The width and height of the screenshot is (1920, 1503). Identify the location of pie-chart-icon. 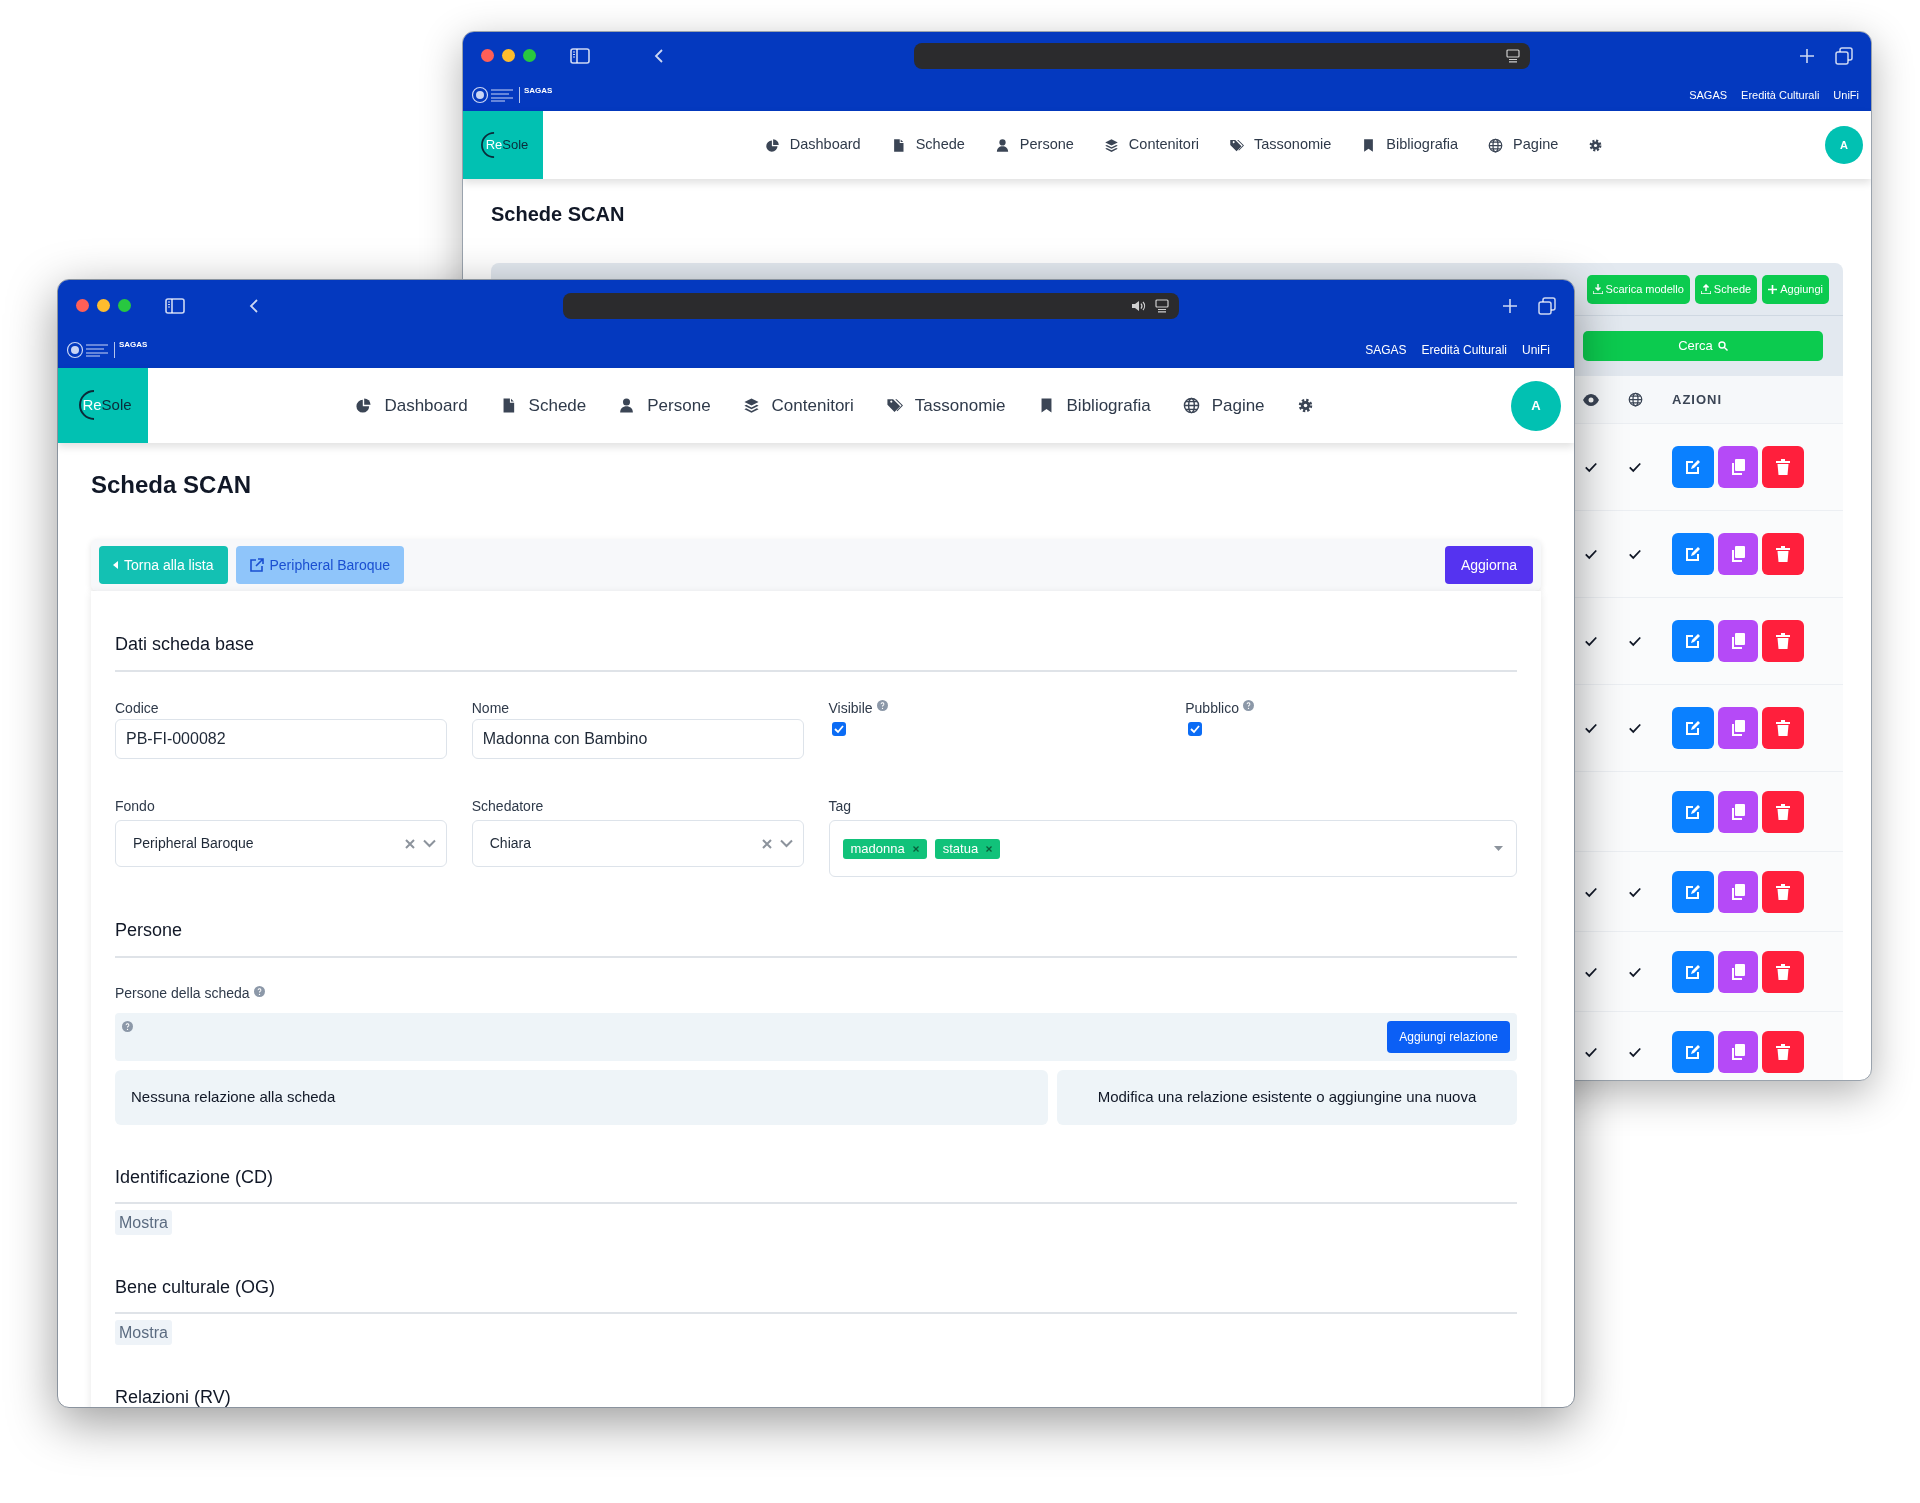
(364, 405).